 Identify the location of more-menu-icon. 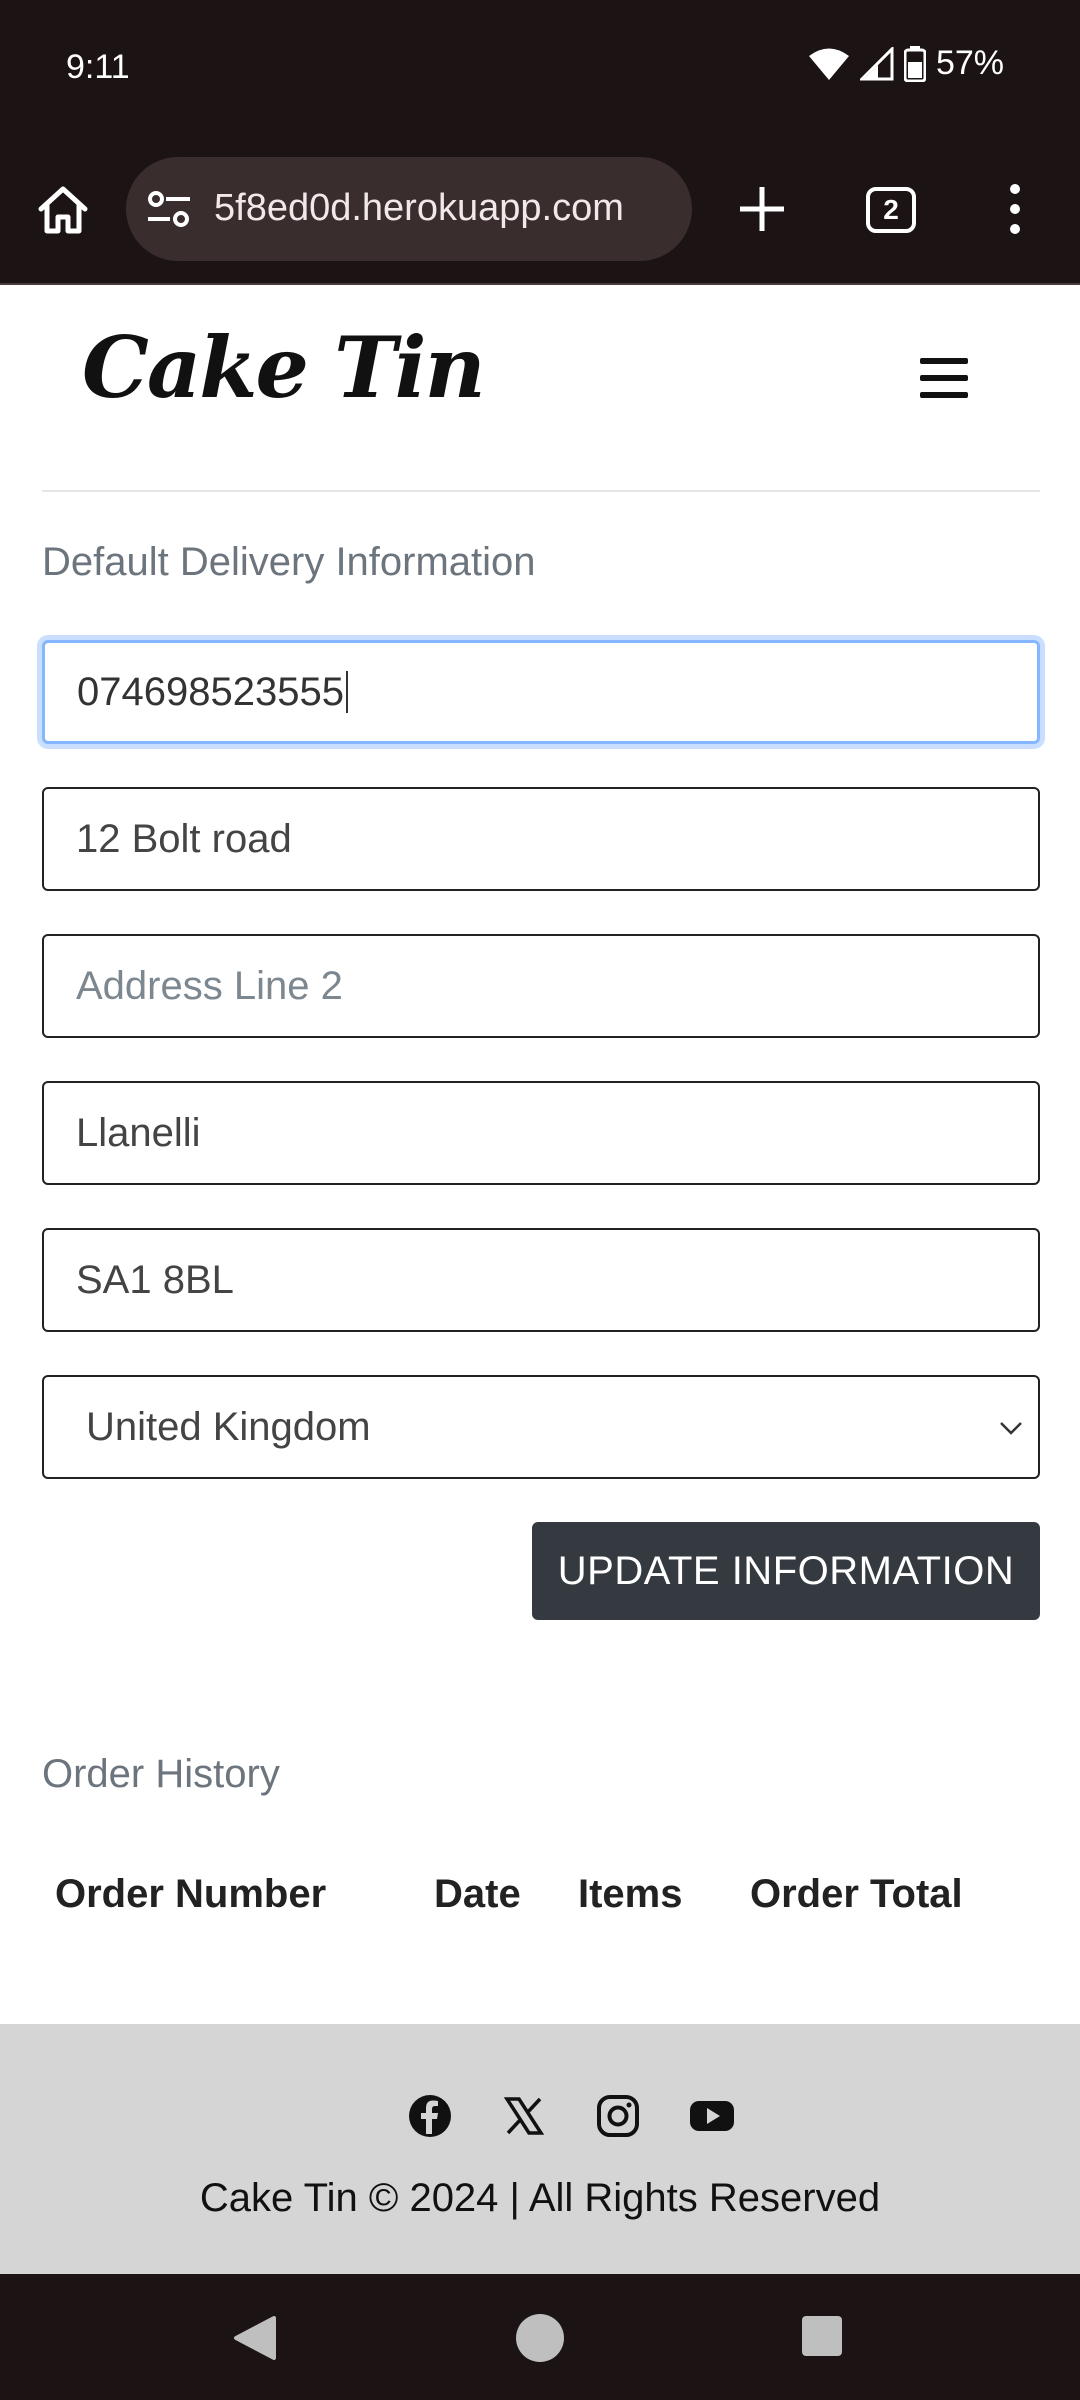
(1015, 209).